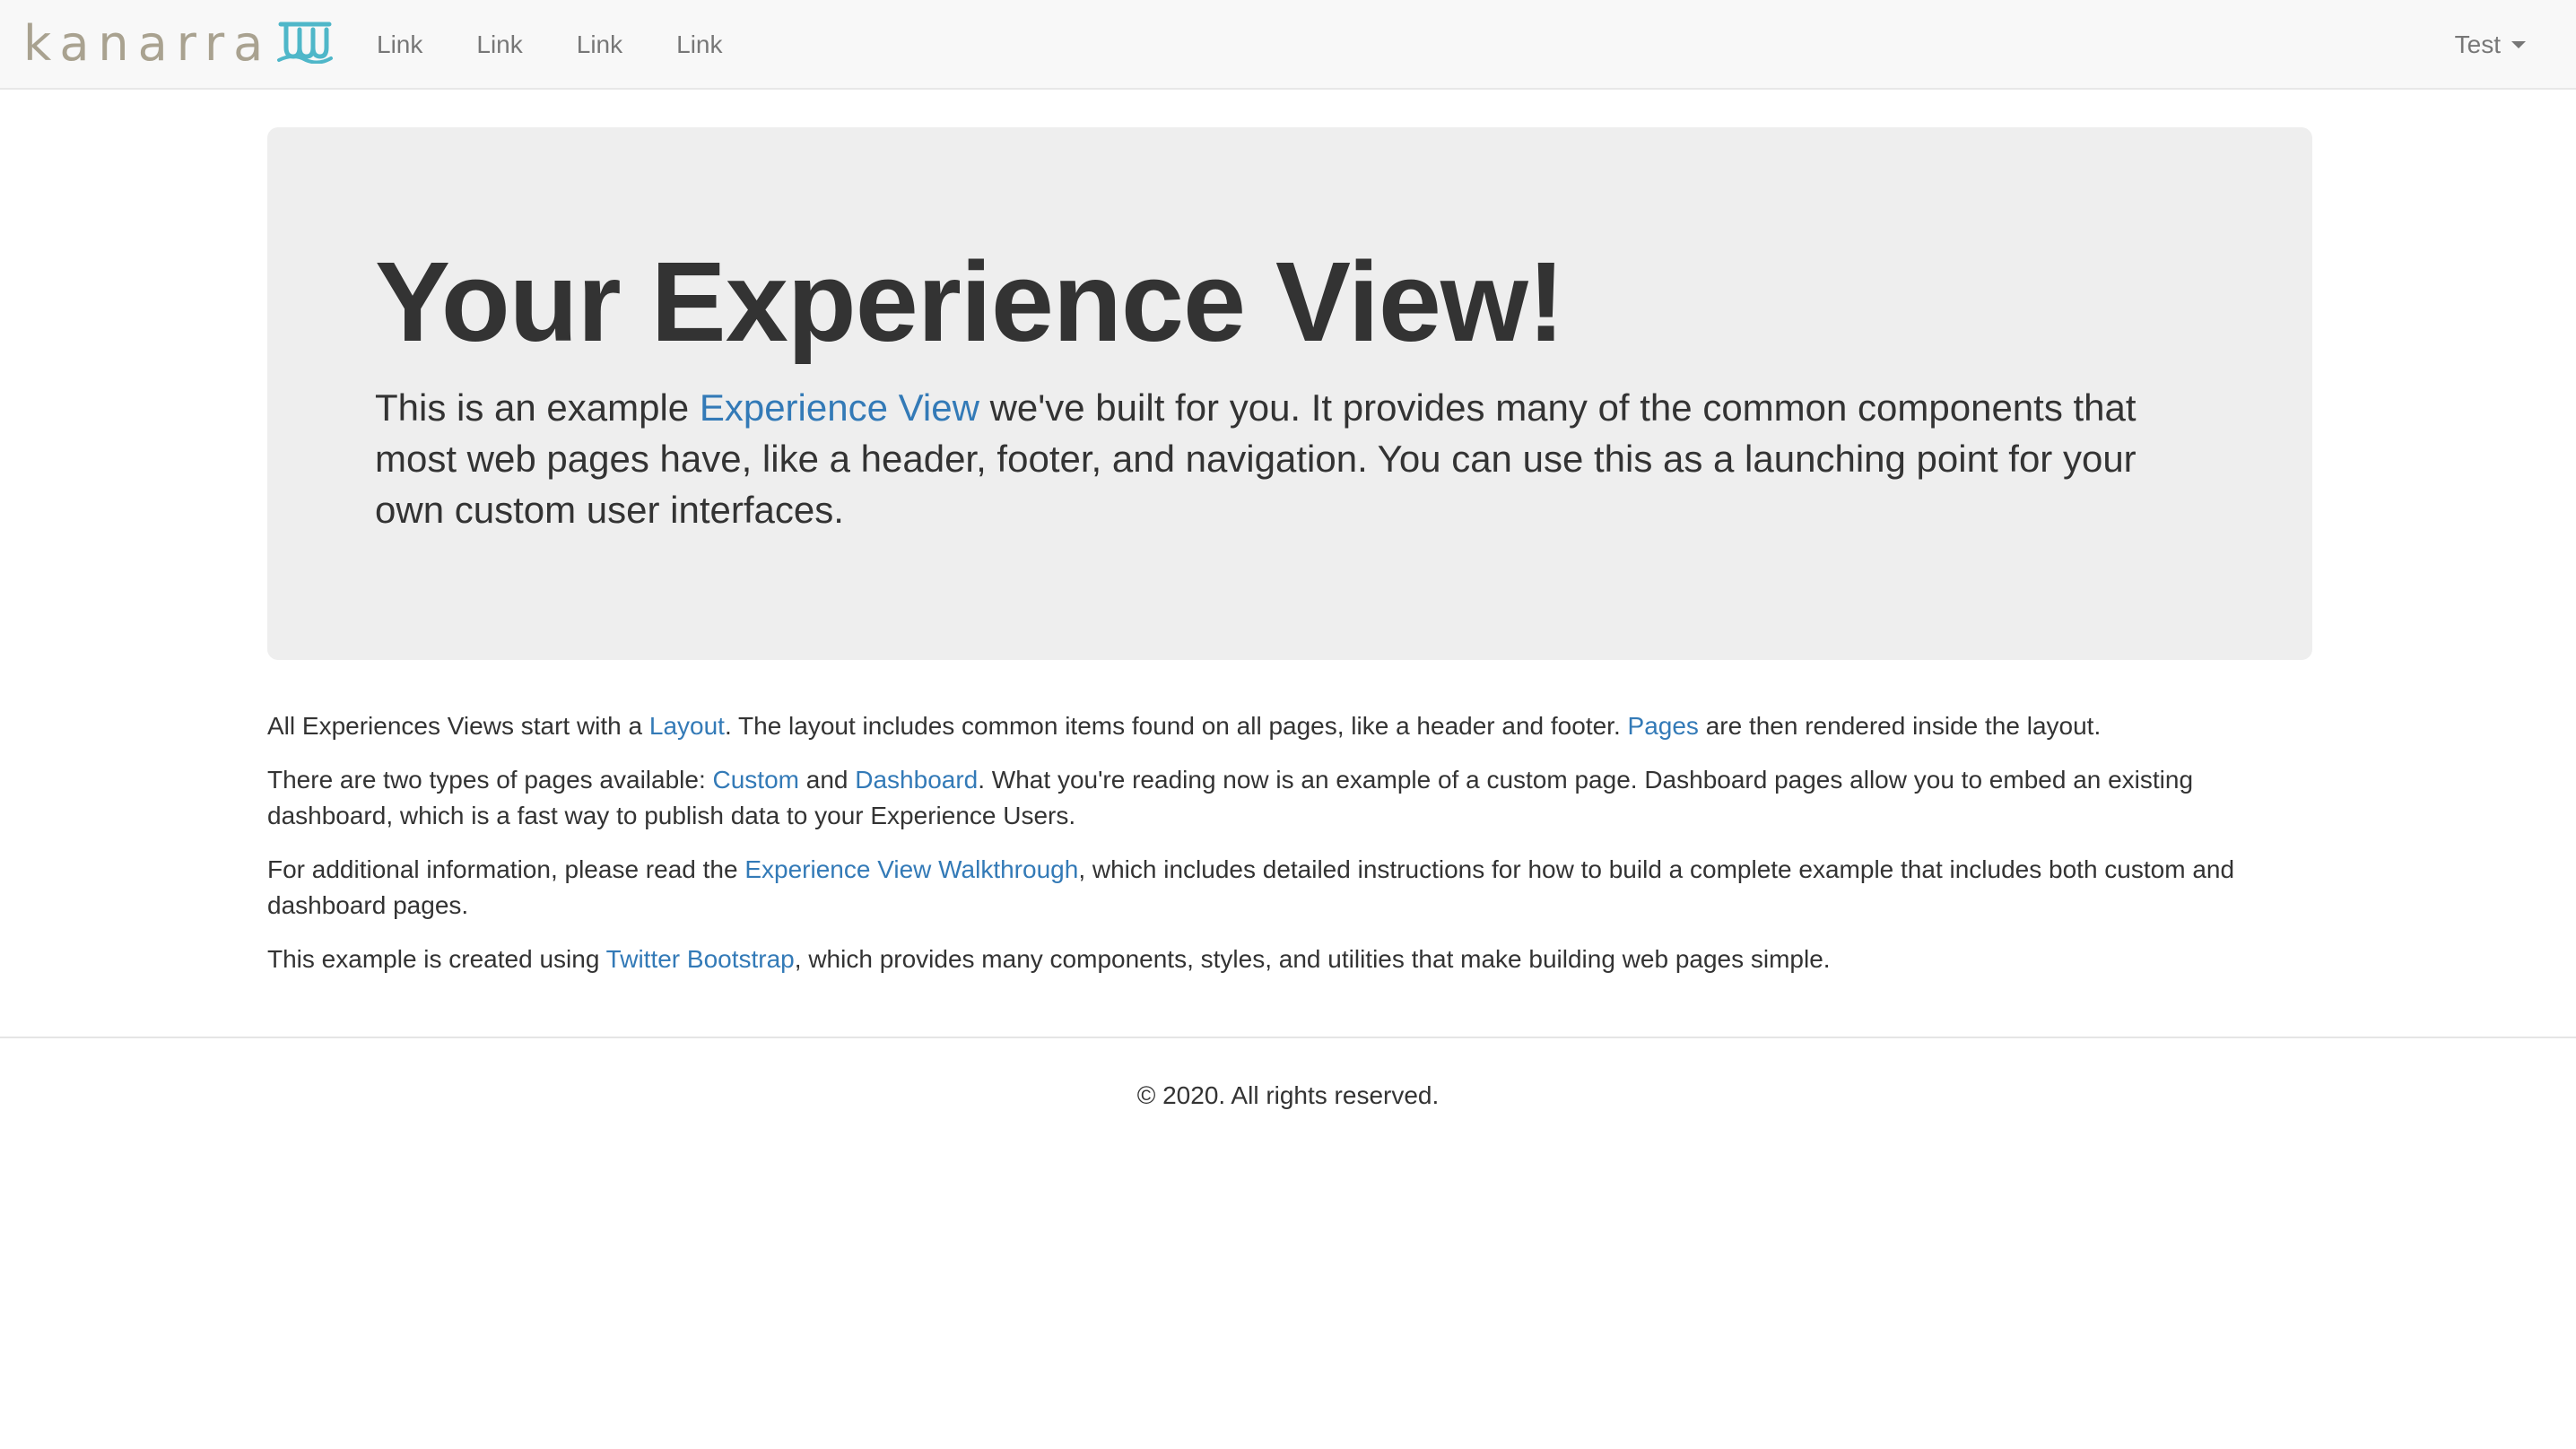  I want to click on brand-name: kanarra, so click(148, 43).